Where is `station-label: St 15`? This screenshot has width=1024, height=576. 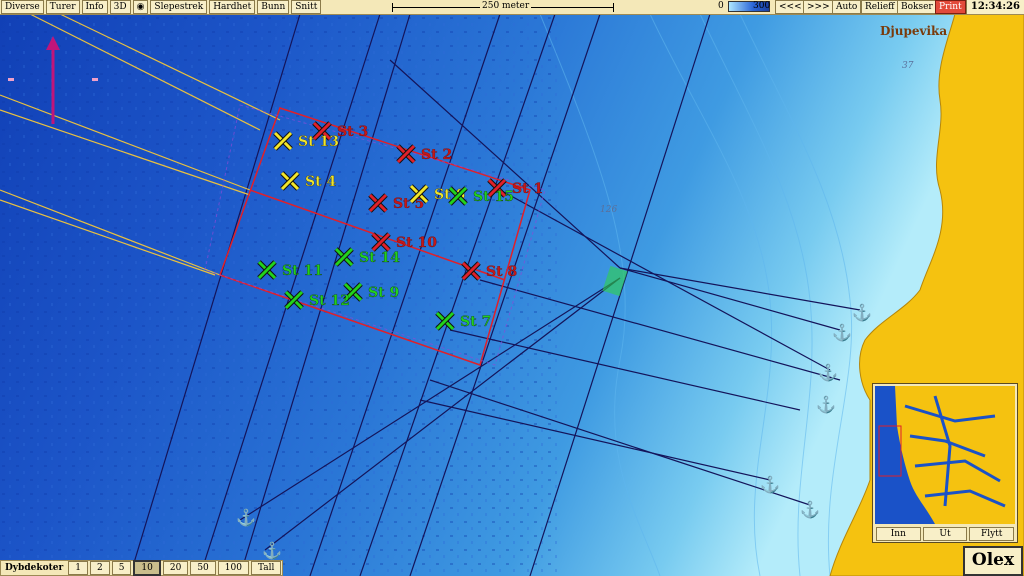 station-label: St 15 is located at coordinates (493, 197).